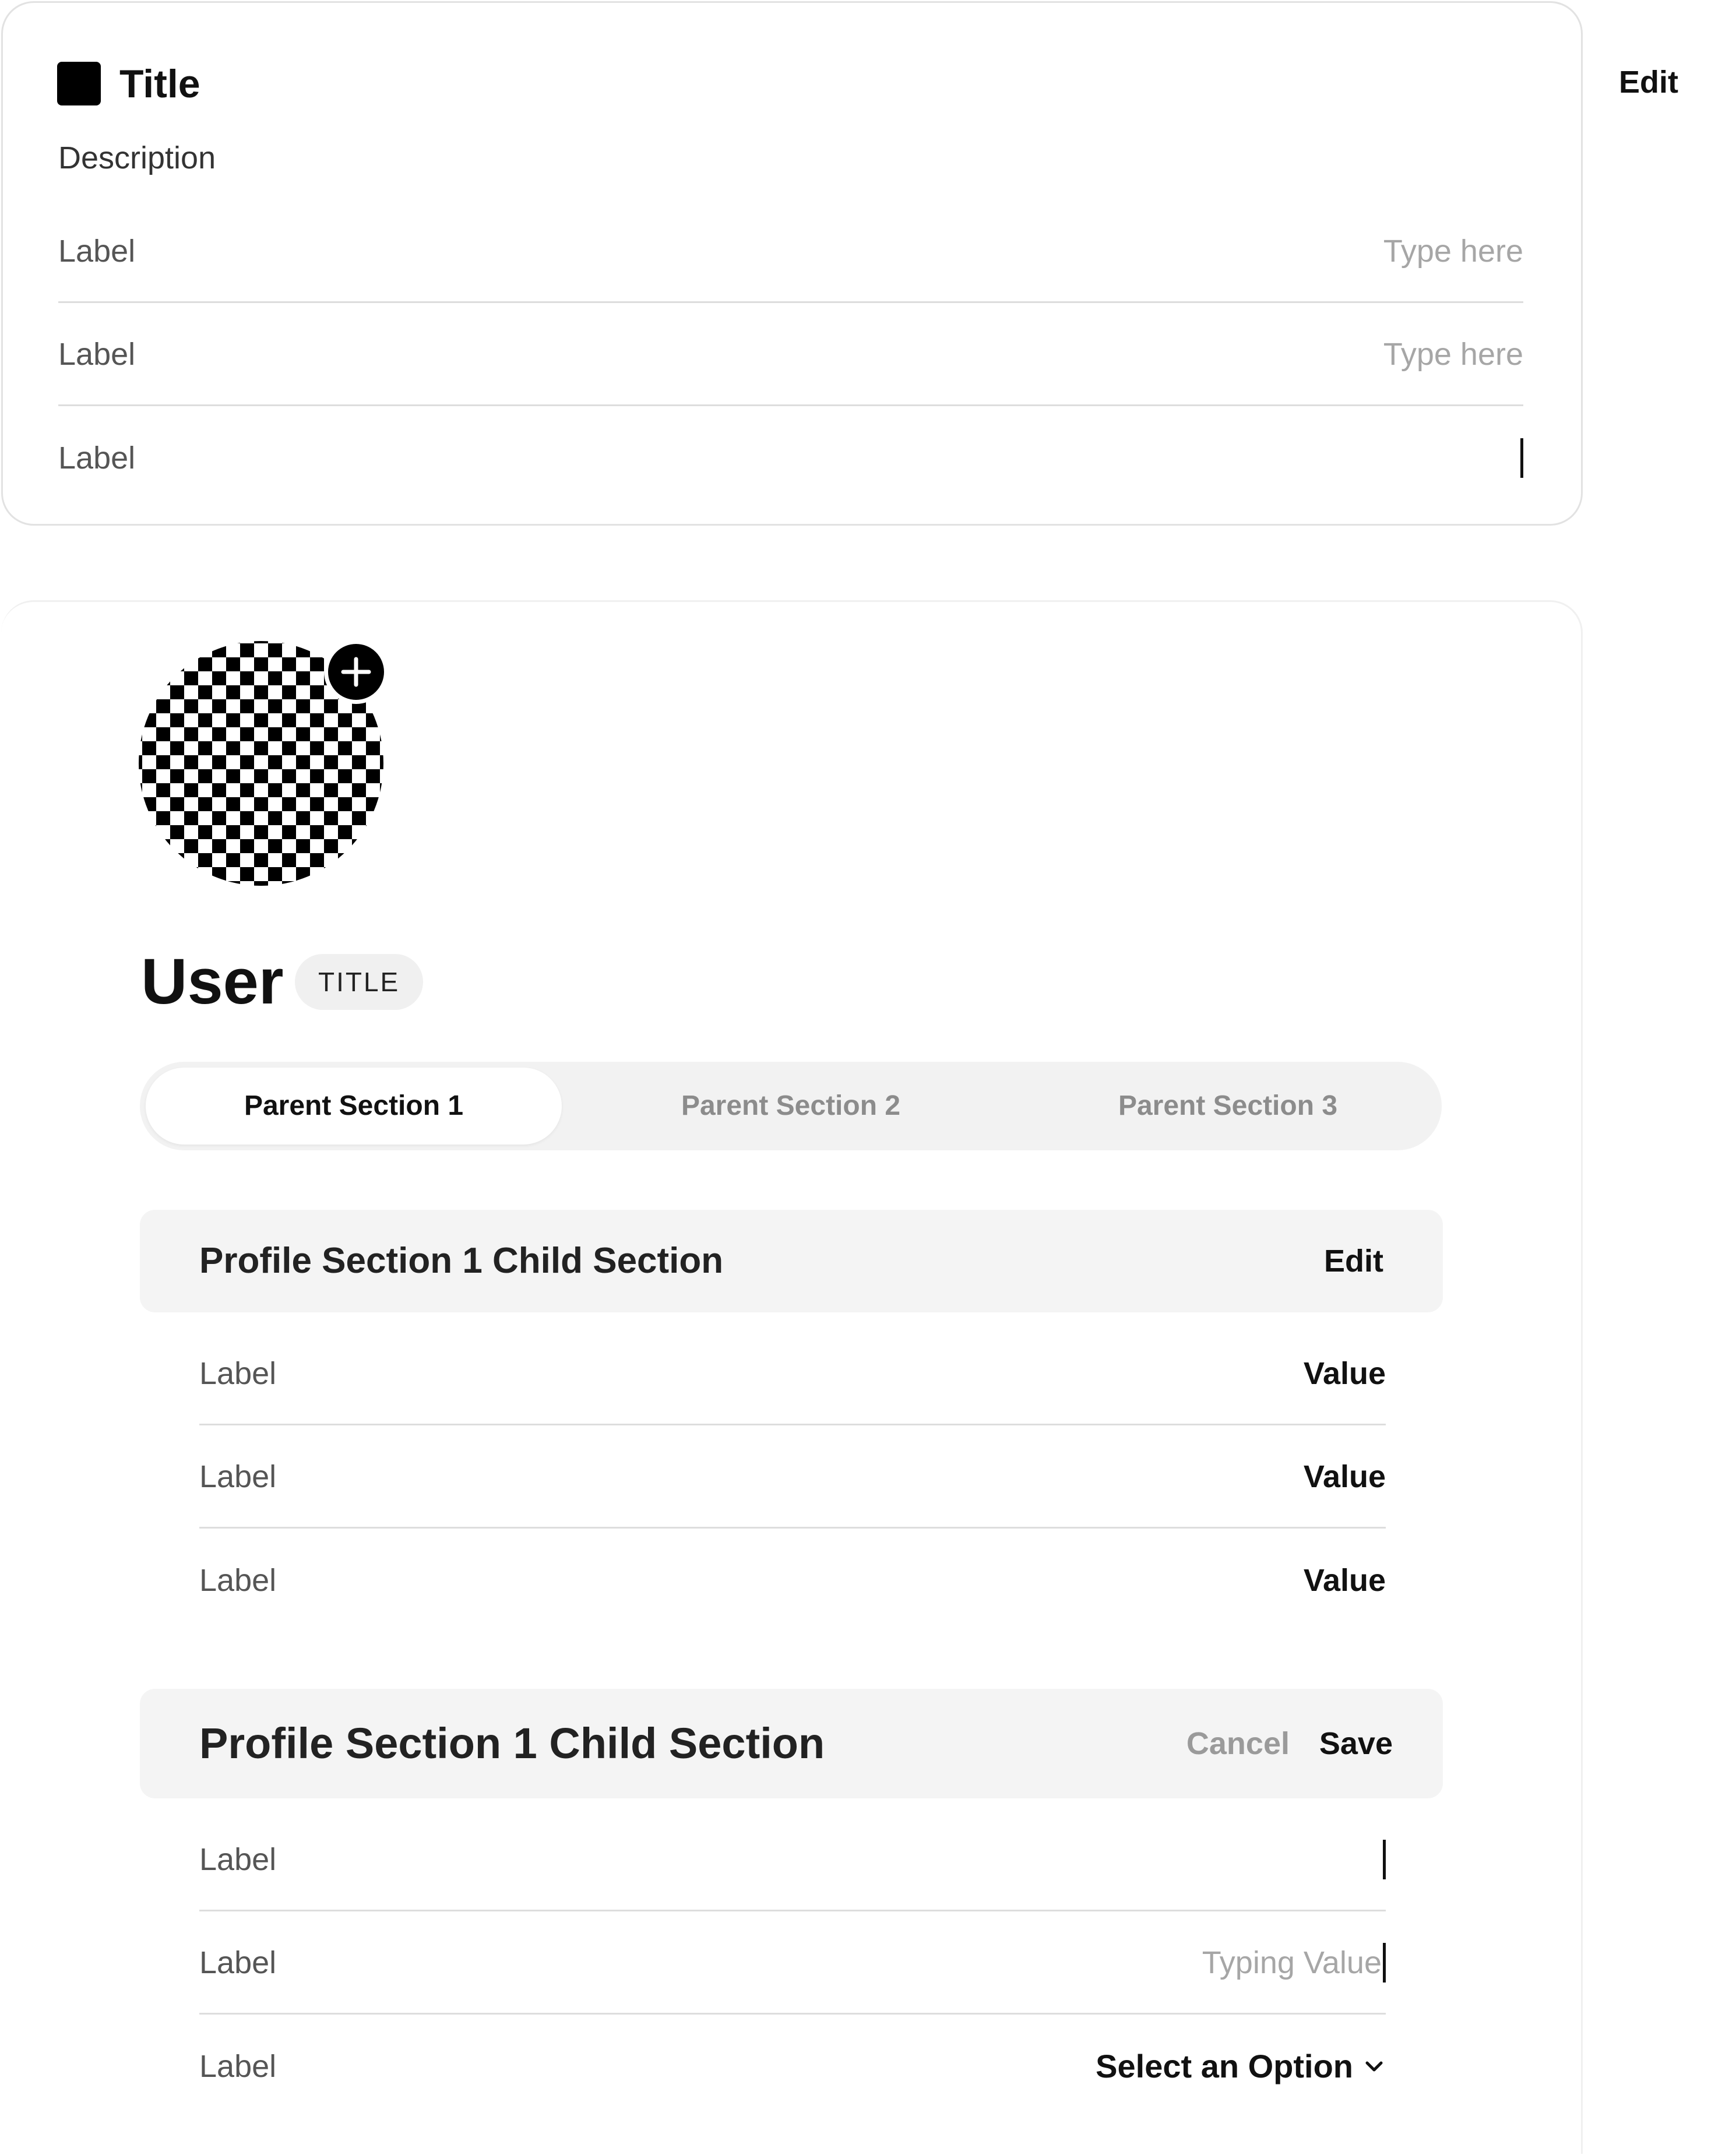 This screenshot has width=1736, height=2155. What do you see at coordinates (792, 1860) in the screenshot?
I see `edit-row: Label` at bounding box center [792, 1860].